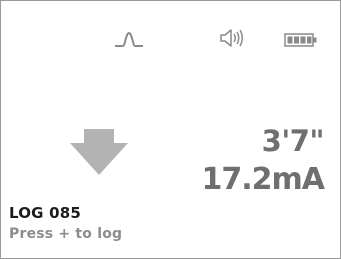 This screenshot has height=259, width=341. I want to click on down-arrow-icon, so click(99, 152).